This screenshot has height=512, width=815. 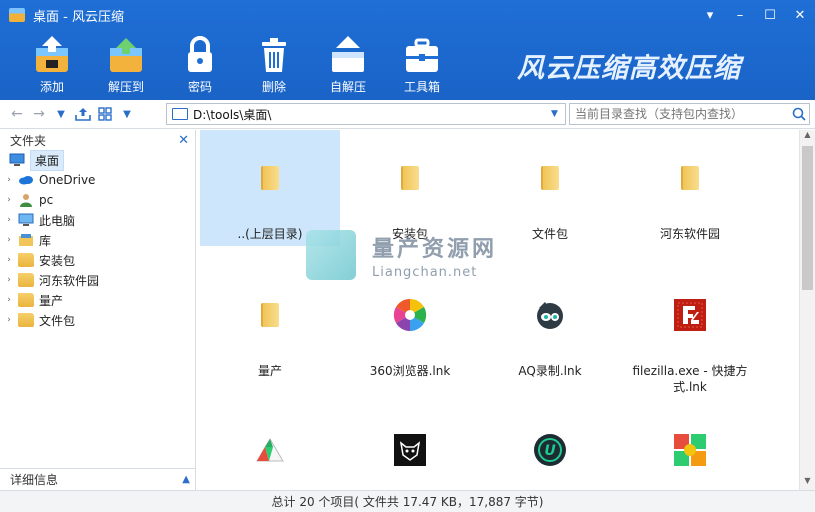 What do you see at coordinates (97, 180) in the screenshot?
I see `tree-item-onedrive: › OneDrive` at bounding box center [97, 180].